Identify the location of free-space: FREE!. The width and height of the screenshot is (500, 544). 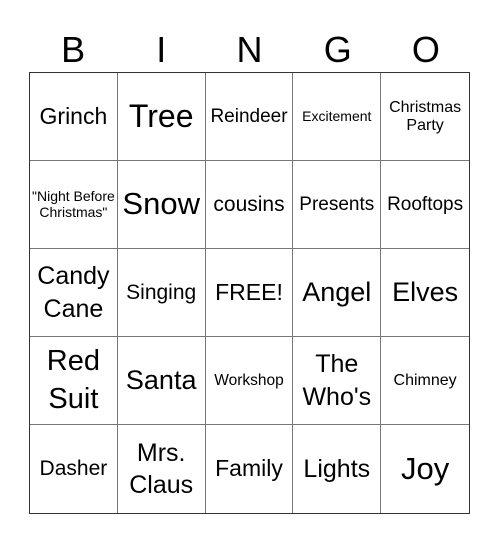
(249, 293).